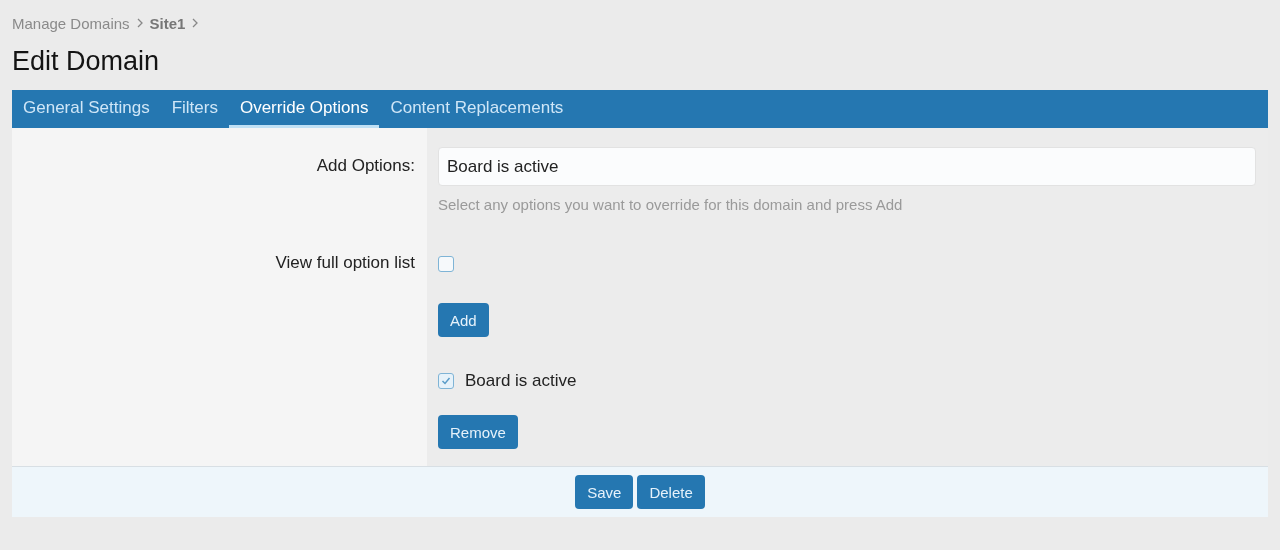  What do you see at coordinates (194, 109) in the screenshot?
I see `tab: Filters` at bounding box center [194, 109].